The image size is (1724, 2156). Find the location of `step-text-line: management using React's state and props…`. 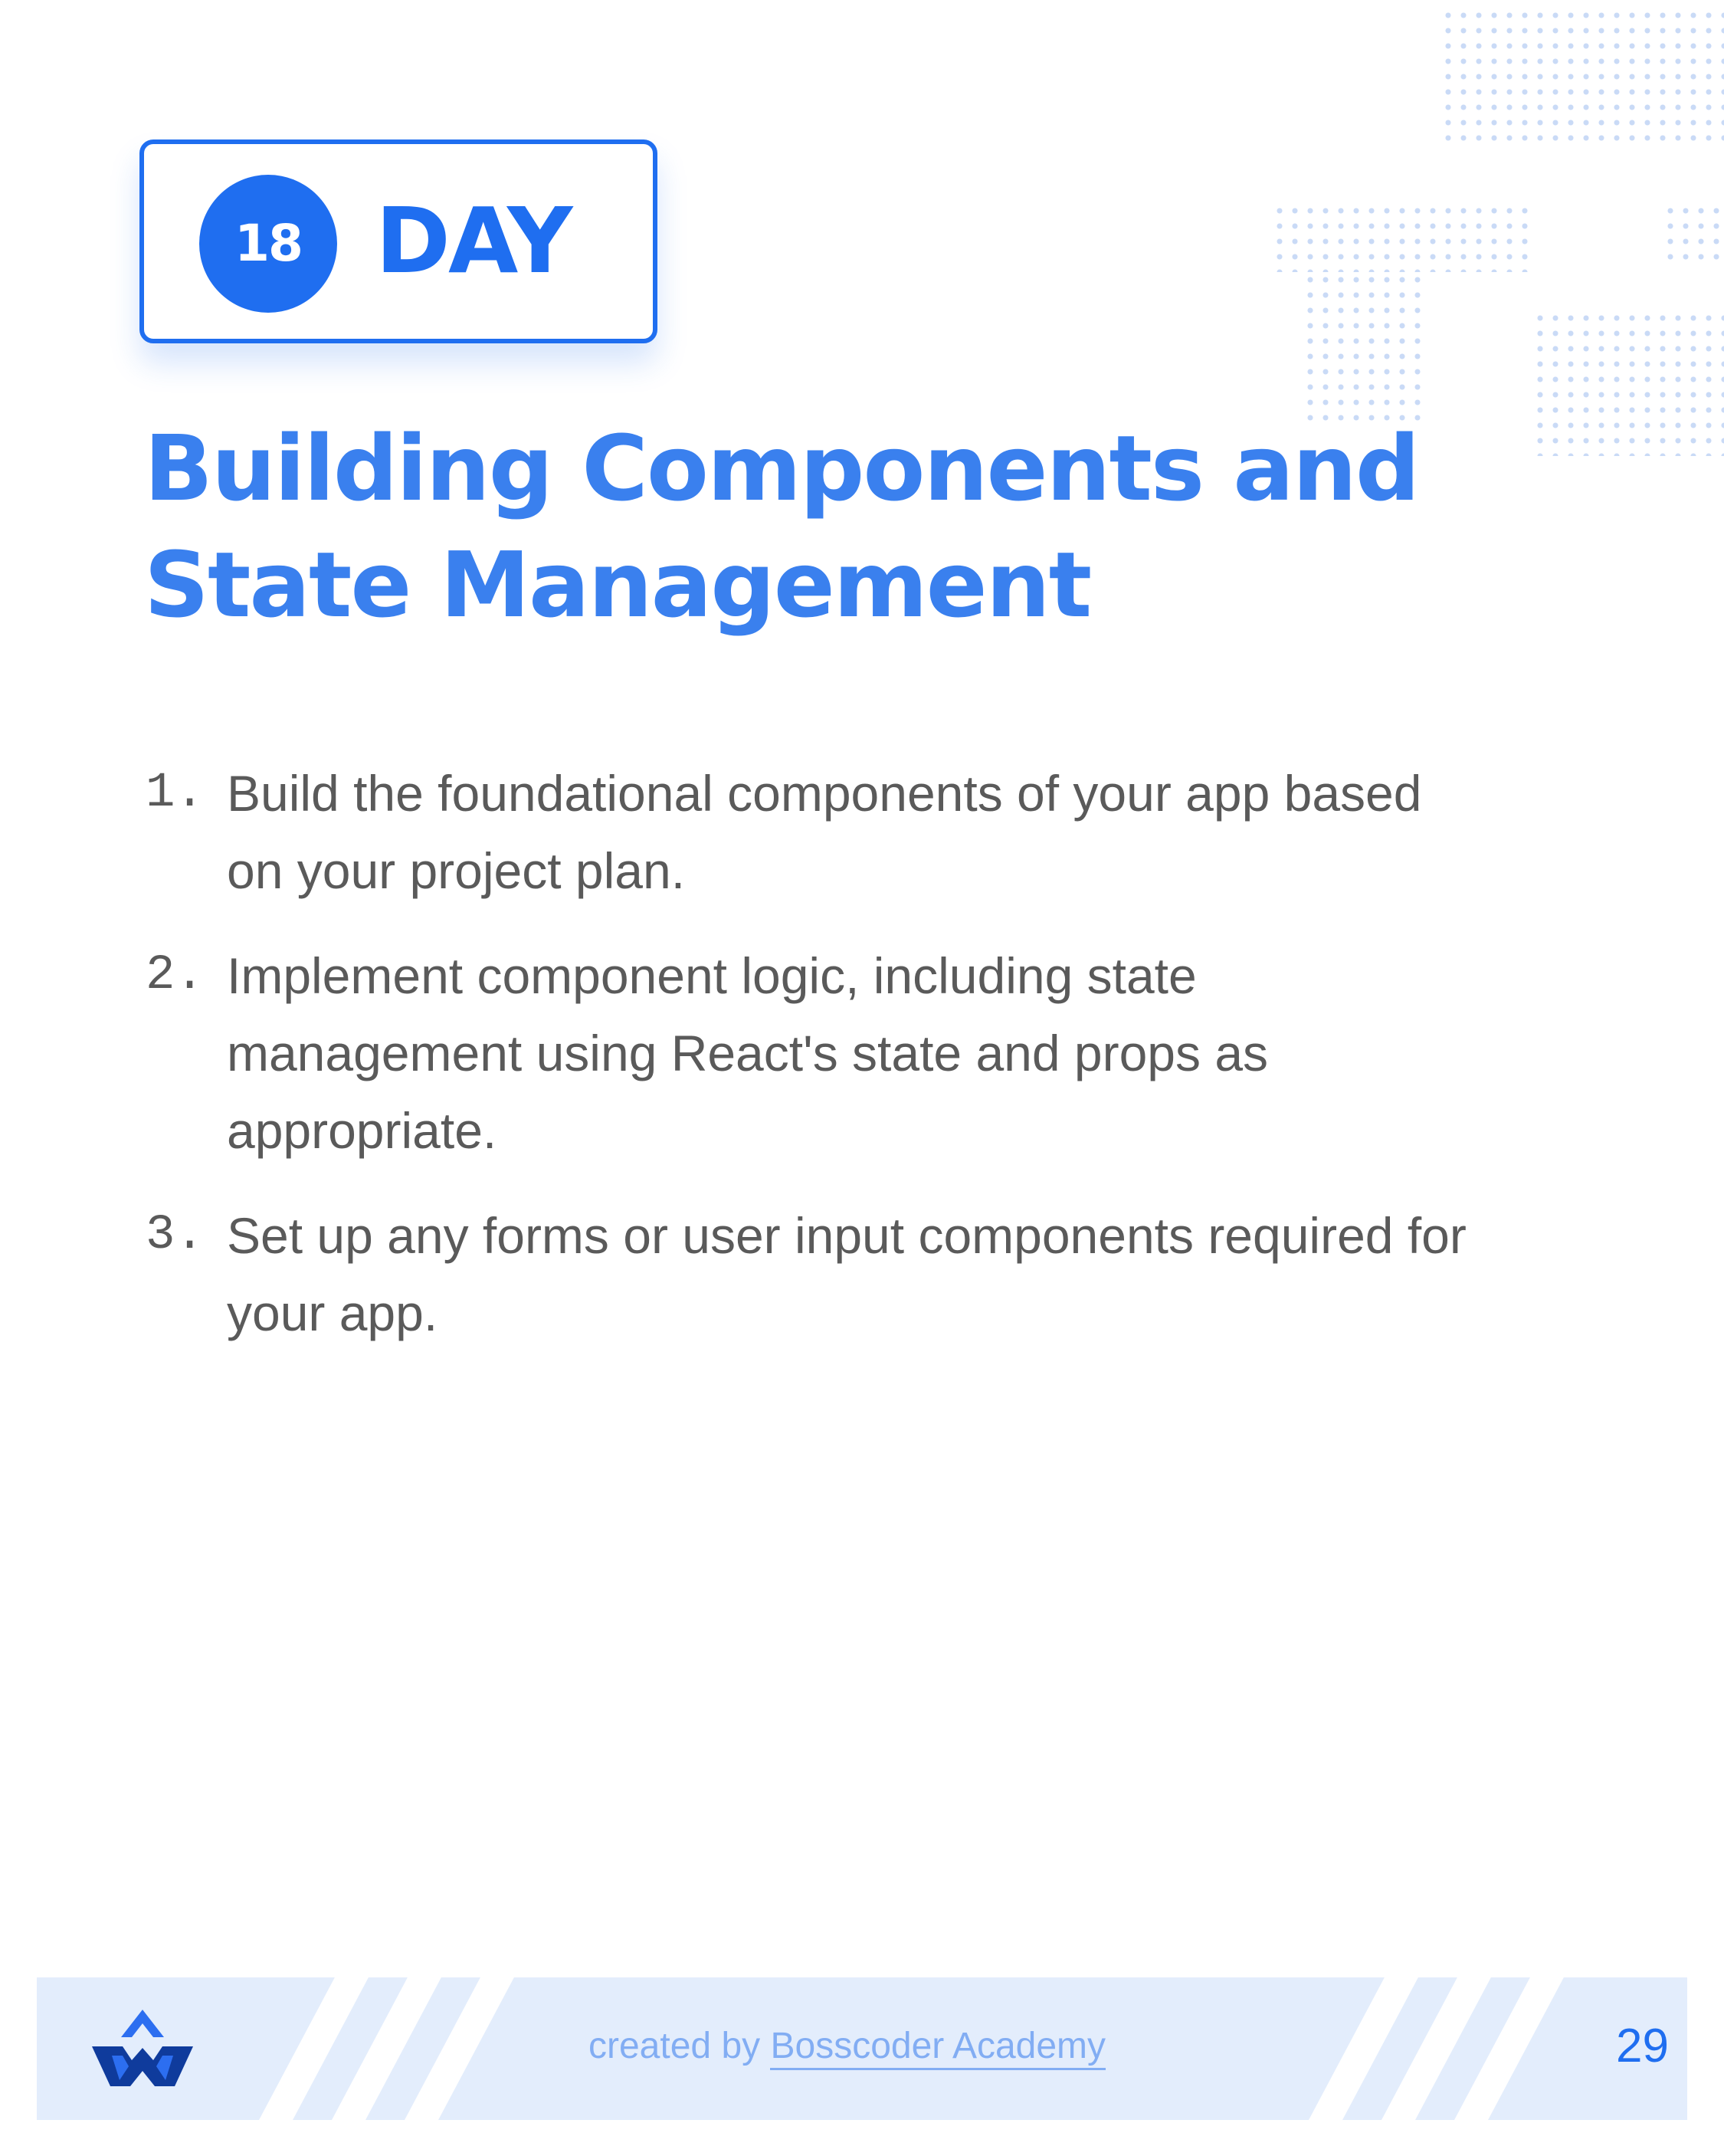

step-text-line: management using React's state and props… is located at coordinates (748, 1053).